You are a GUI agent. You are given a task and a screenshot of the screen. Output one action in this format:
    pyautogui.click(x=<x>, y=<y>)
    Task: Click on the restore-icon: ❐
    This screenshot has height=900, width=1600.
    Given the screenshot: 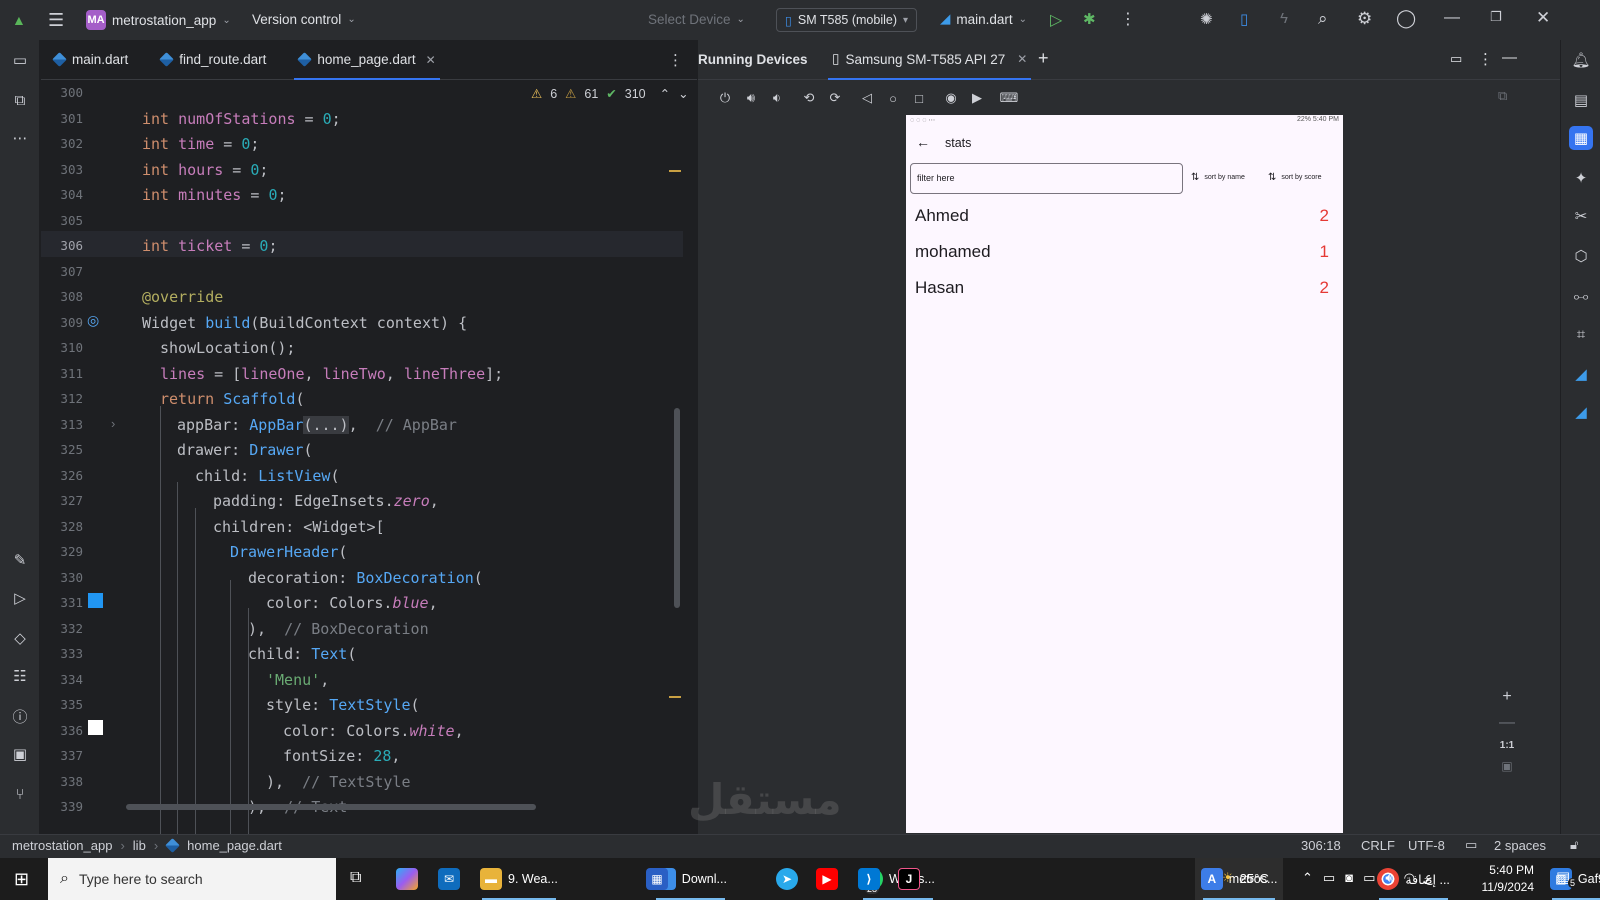 What is the action you would take?
    pyautogui.click(x=1496, y=17)
    